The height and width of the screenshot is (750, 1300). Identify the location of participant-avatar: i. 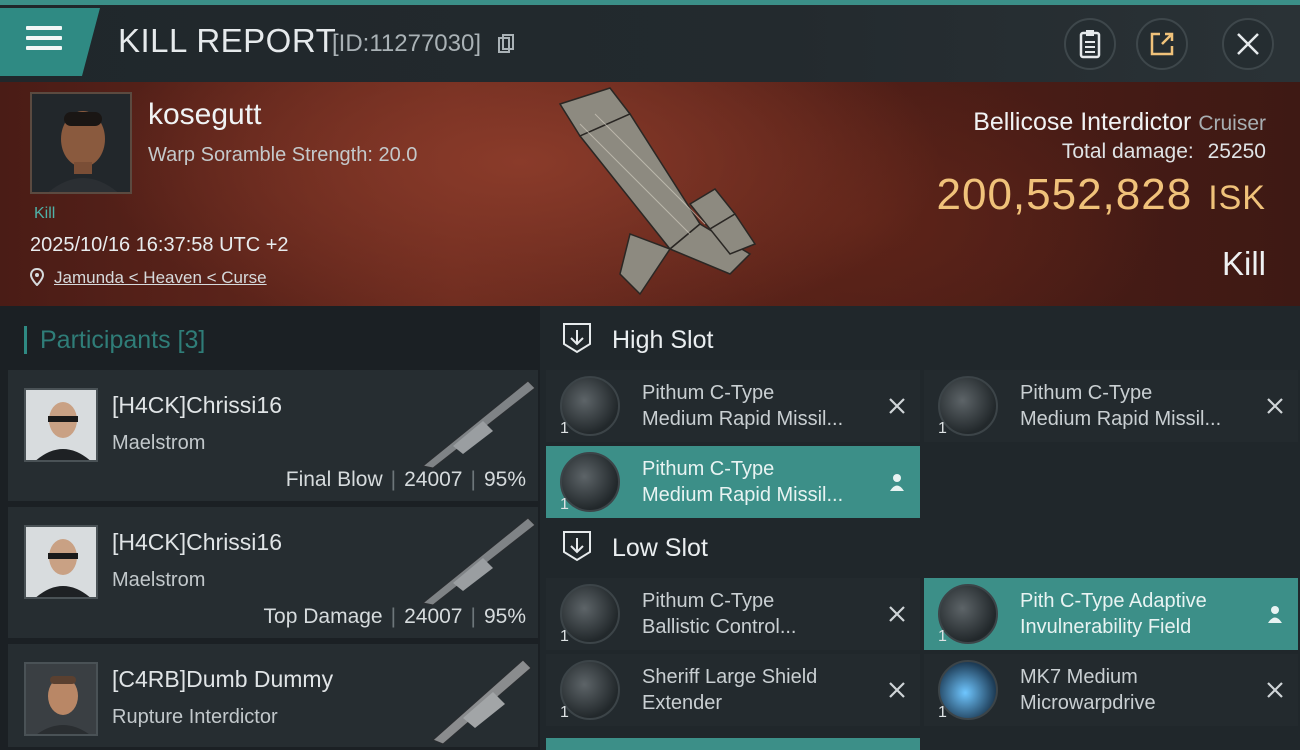
(61, 699).